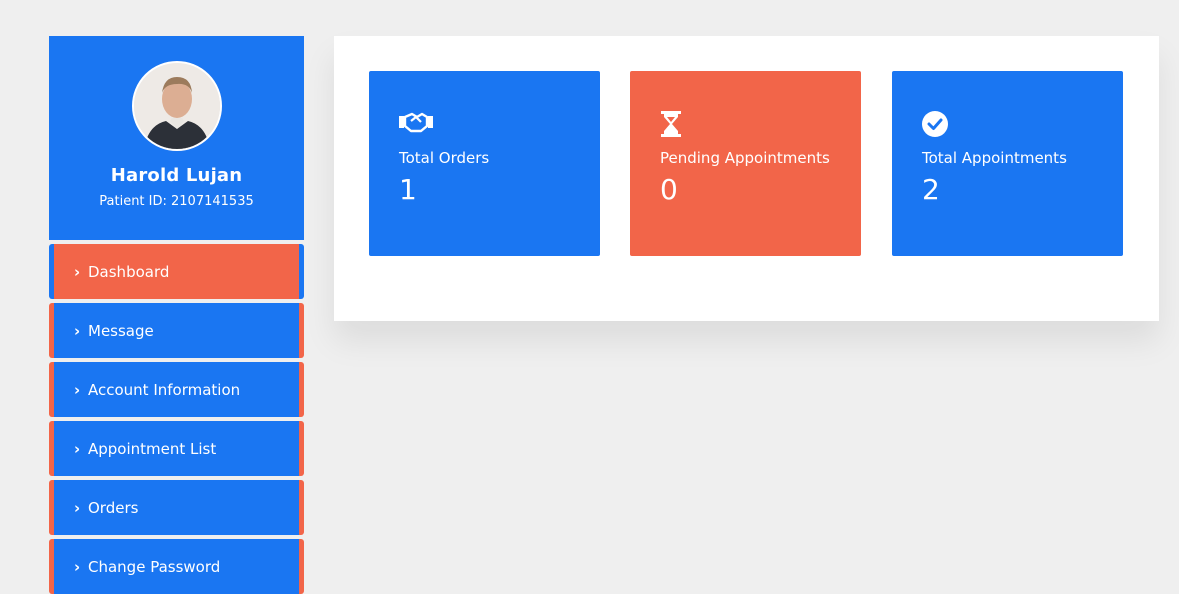 The image size is (1179, 594). What do you see at coordinates (444, 158) in the screenshot?
I see `card-label: Total Orders` at bounding box center [444, 158].